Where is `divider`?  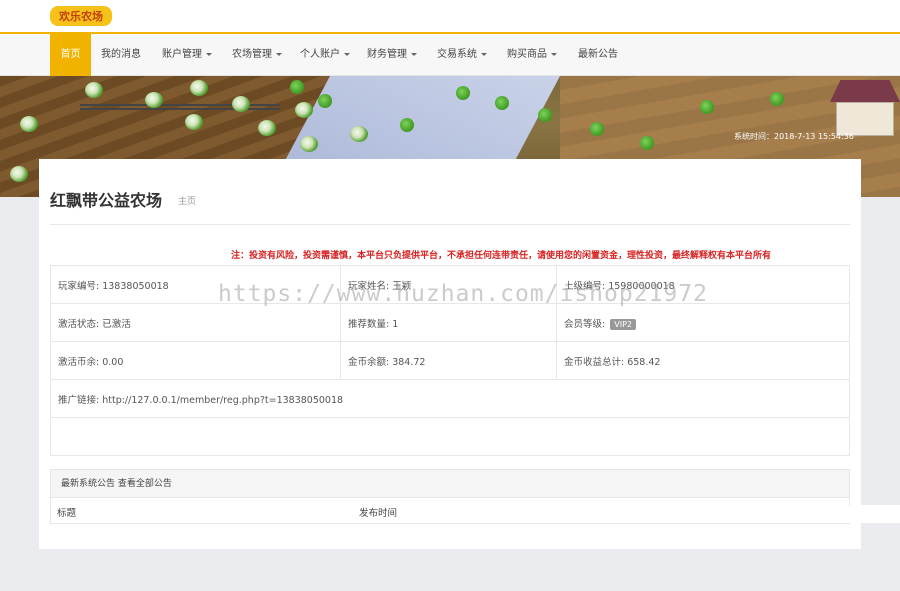
divider is located at coordinates (450, 224).